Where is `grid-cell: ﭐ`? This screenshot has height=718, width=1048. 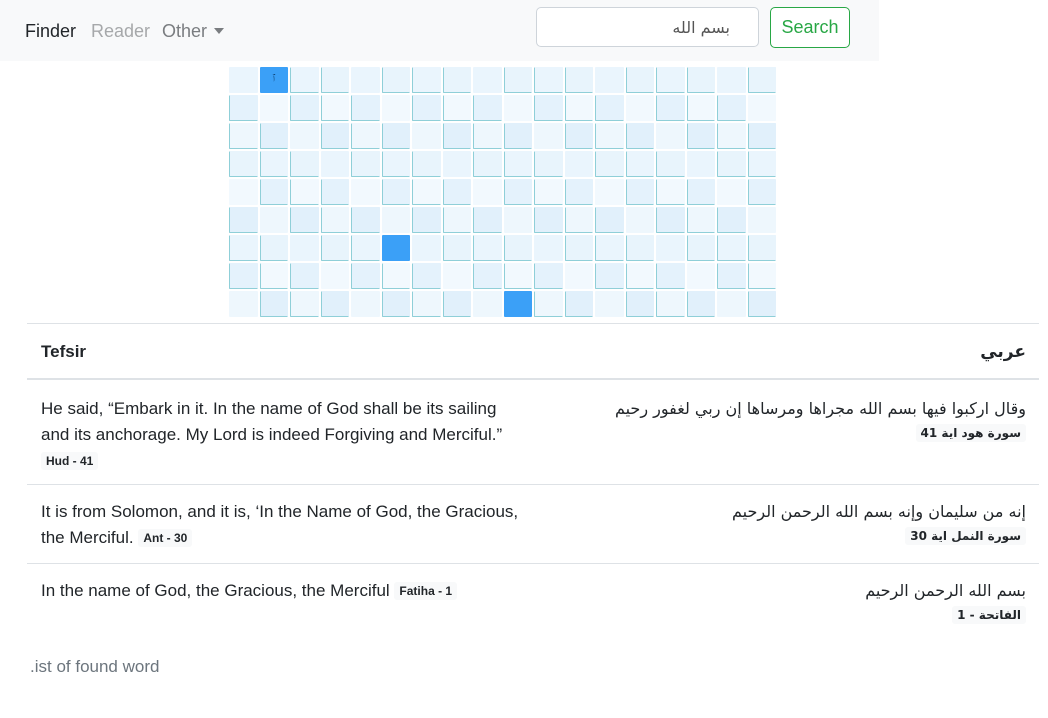
grid-cell: ﭐ is located at coordinates (273, 80).